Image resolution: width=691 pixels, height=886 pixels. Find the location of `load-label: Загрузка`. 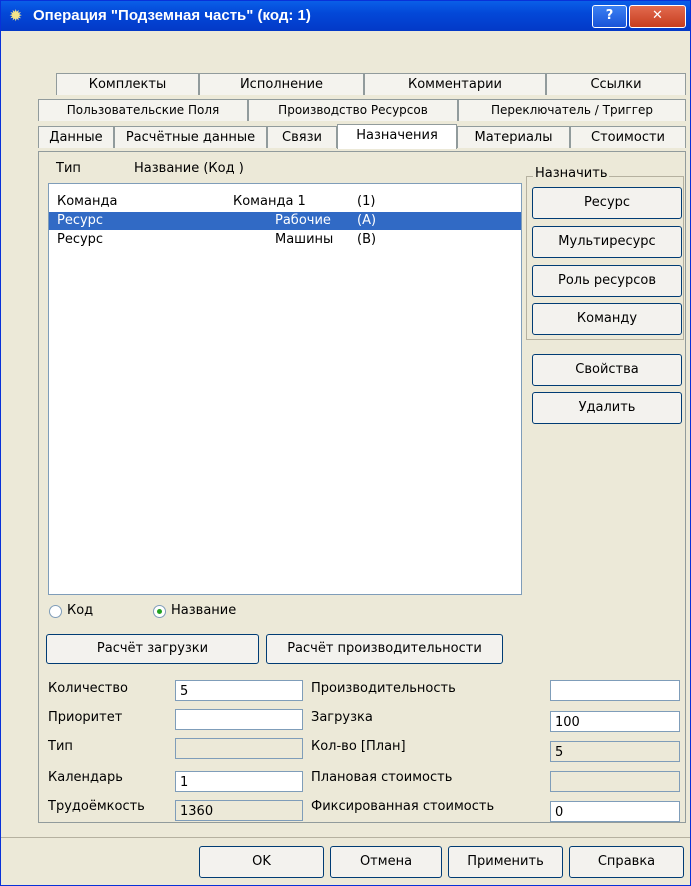

load-label: Загрузка is located at coordinates (342, 717).